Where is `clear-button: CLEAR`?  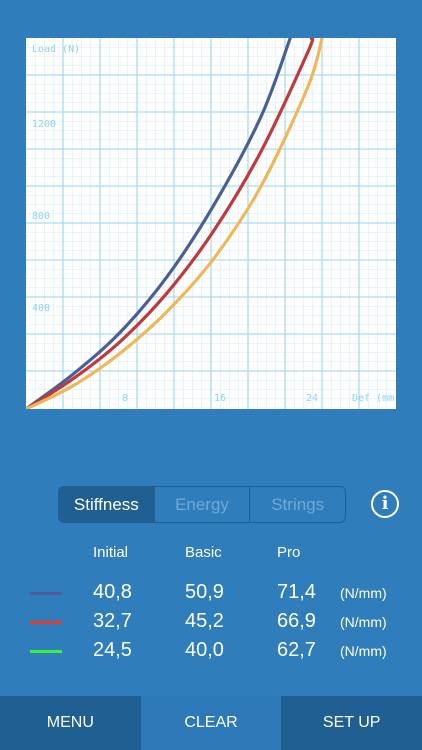
clear-button: CLEAR is located at coordinates (211, 723).